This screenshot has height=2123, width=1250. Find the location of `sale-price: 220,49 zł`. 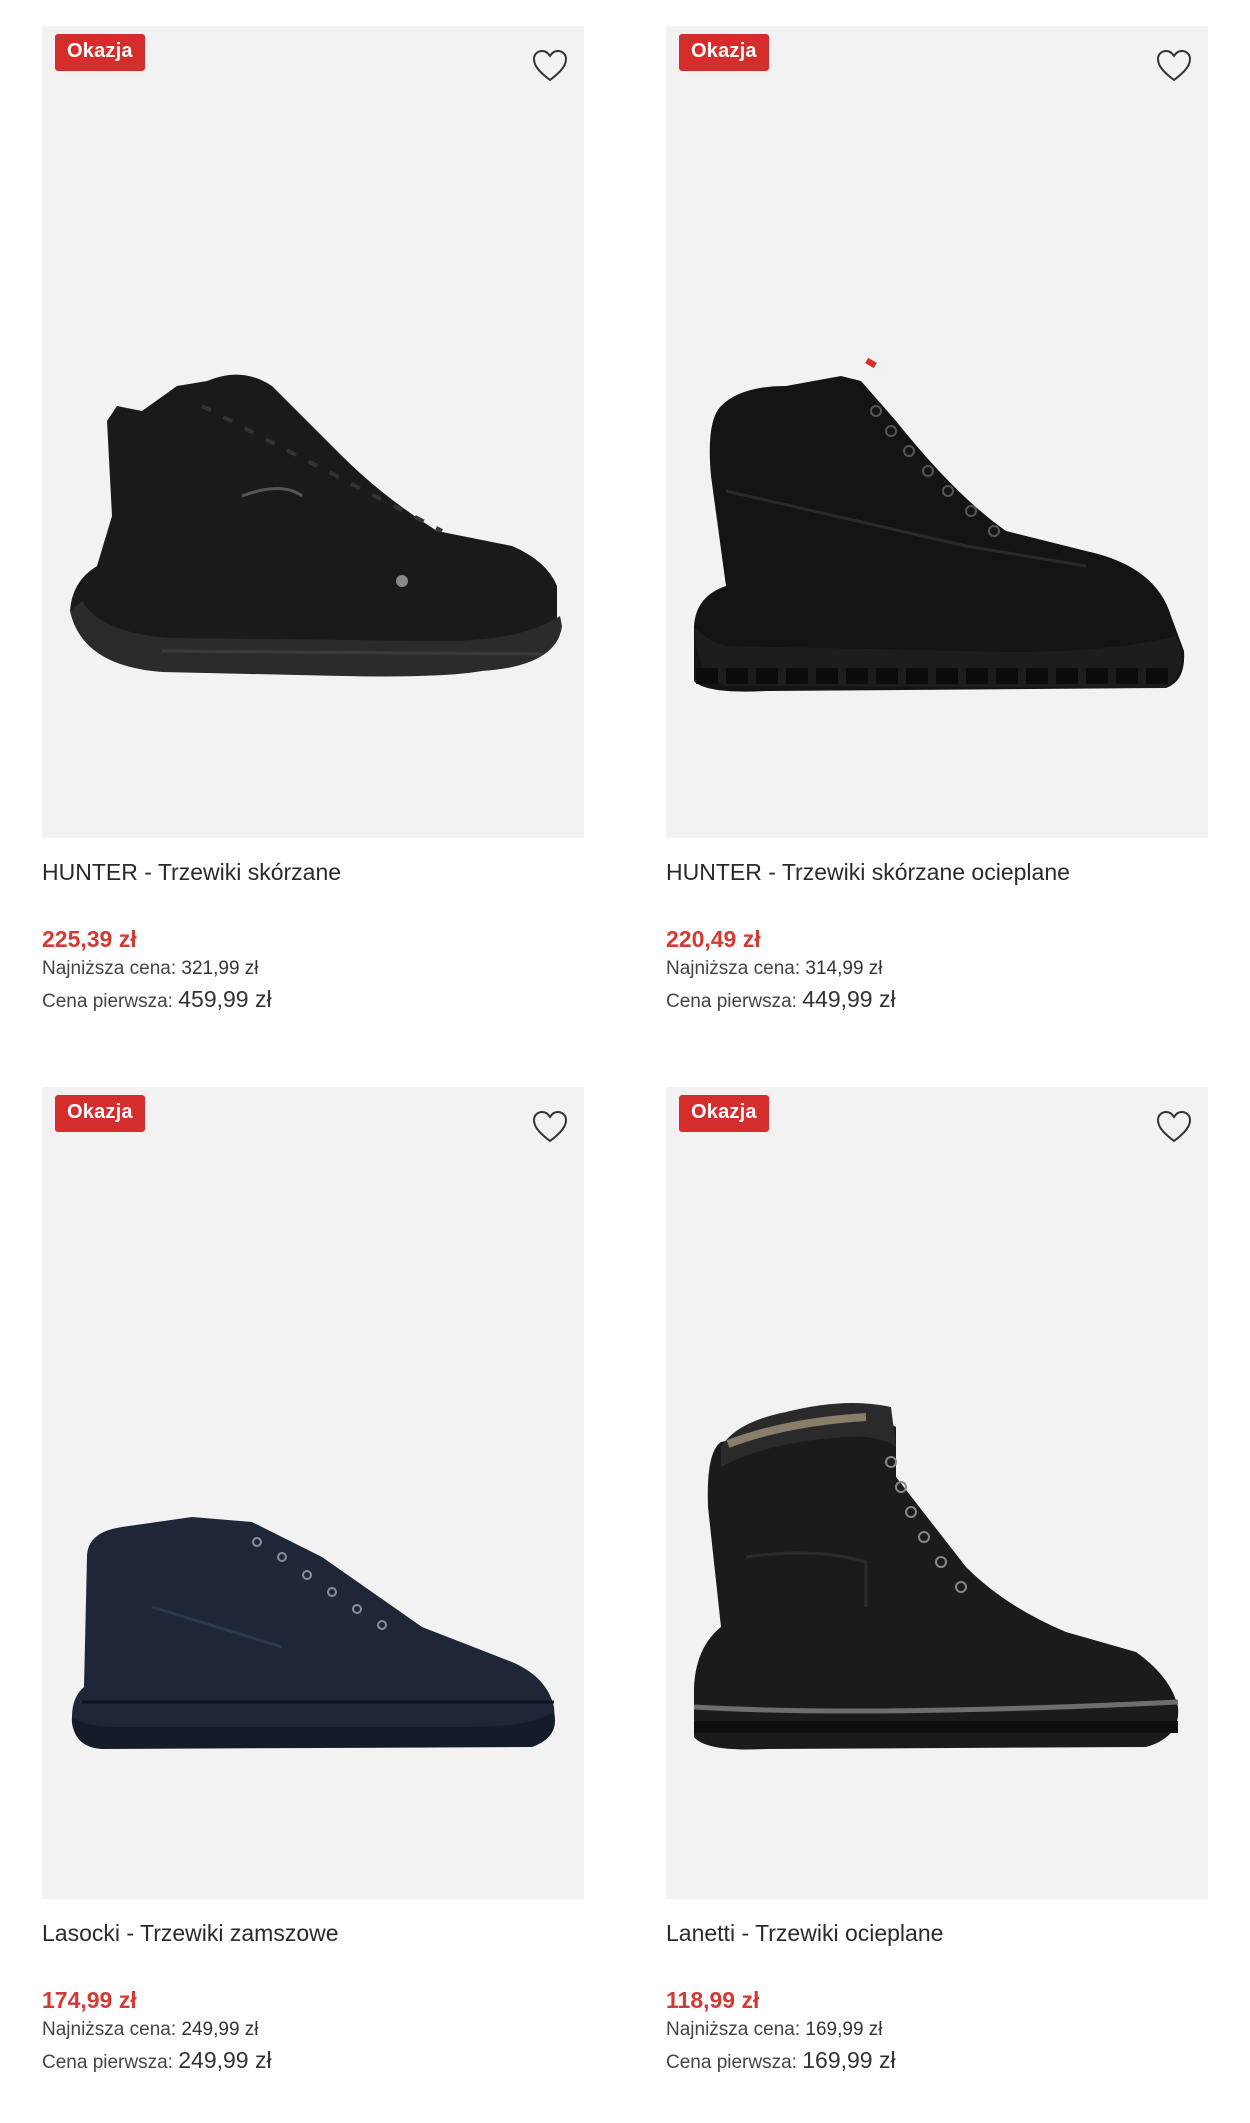

sale-price: 220,49 zł is located at coordinates (713, 939).